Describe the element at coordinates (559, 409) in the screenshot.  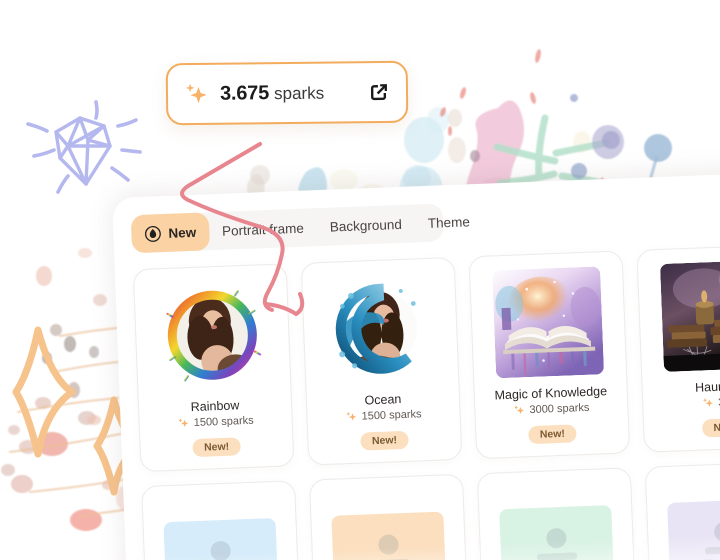
I see `item-price-label: 3000 sparks` at that location.